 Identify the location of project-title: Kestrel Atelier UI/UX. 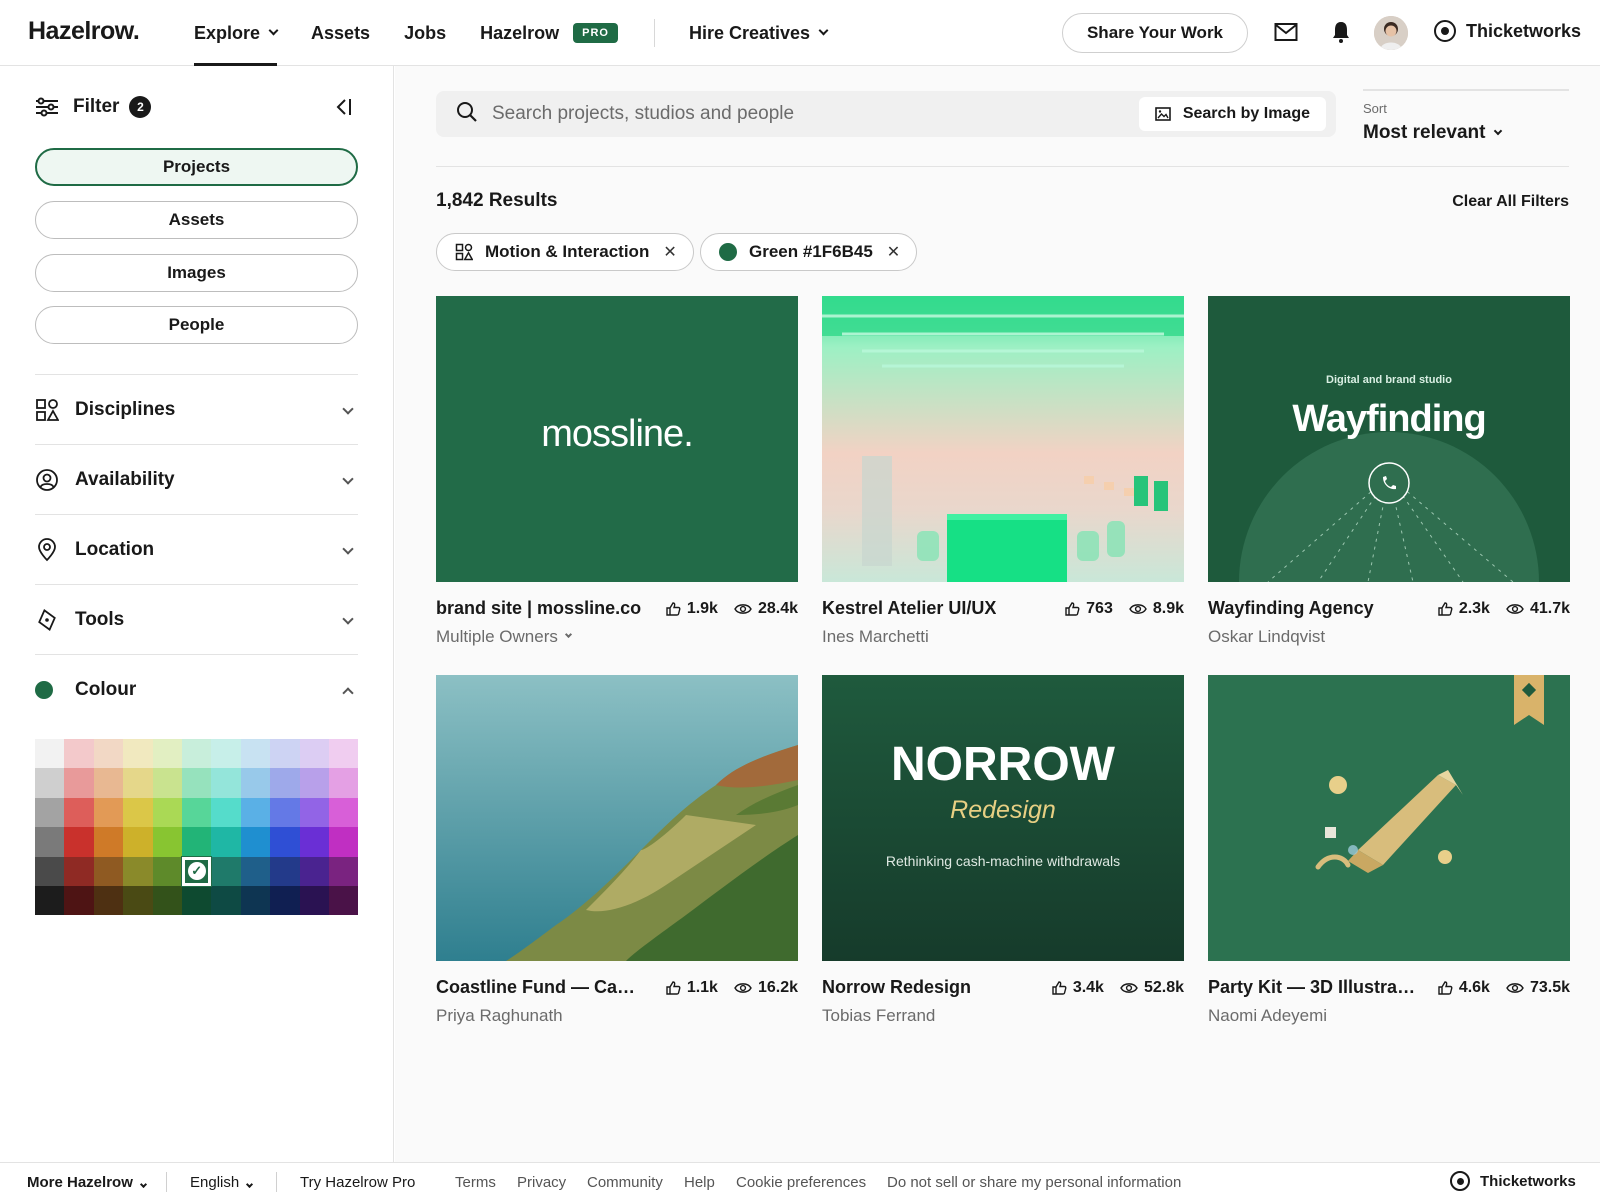
(909, 608).